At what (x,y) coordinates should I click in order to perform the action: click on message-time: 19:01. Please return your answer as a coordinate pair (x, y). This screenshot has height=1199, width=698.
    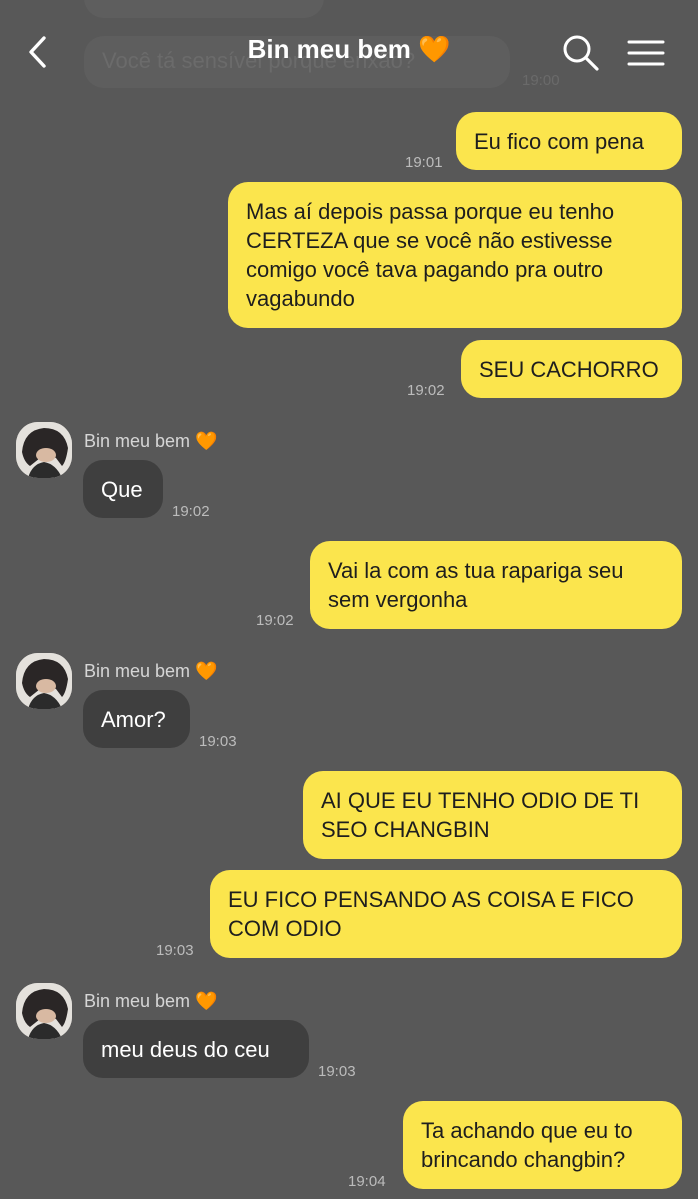
    Looking at the image, I should click on (424, 162).